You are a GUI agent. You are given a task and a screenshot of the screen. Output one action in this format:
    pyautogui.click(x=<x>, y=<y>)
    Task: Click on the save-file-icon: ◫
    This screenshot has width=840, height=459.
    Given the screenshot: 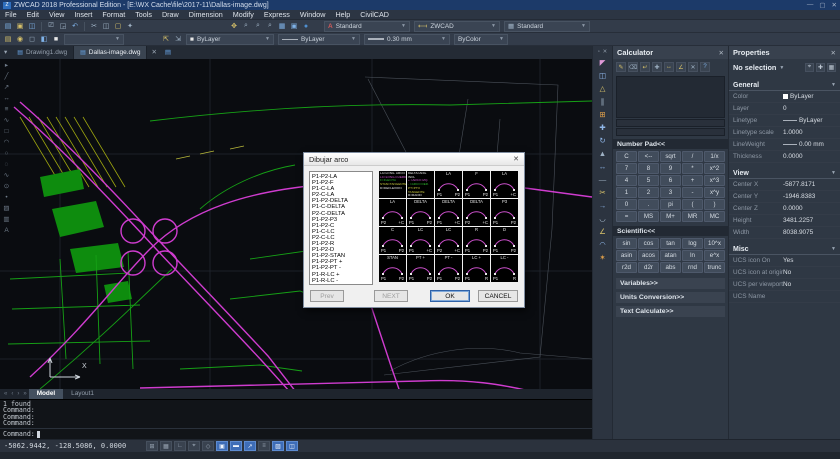 What is the action you would take?
    pyautogui.click(x=32, y=26)
    